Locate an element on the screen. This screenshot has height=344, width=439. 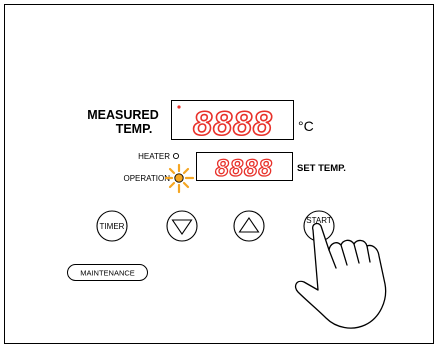
measured-temp-digits: 8888 is located at coordinates (233, 124).